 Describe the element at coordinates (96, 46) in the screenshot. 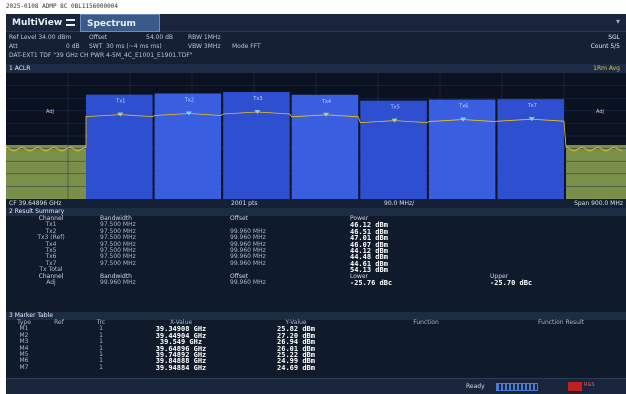

I see `swt-label: SWT` at that location.